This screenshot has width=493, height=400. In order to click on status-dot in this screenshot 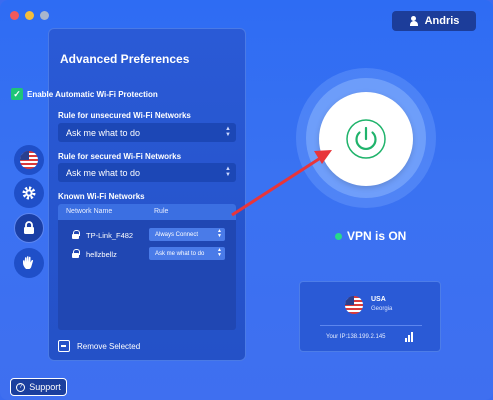, I will do `click(338, 236)`.